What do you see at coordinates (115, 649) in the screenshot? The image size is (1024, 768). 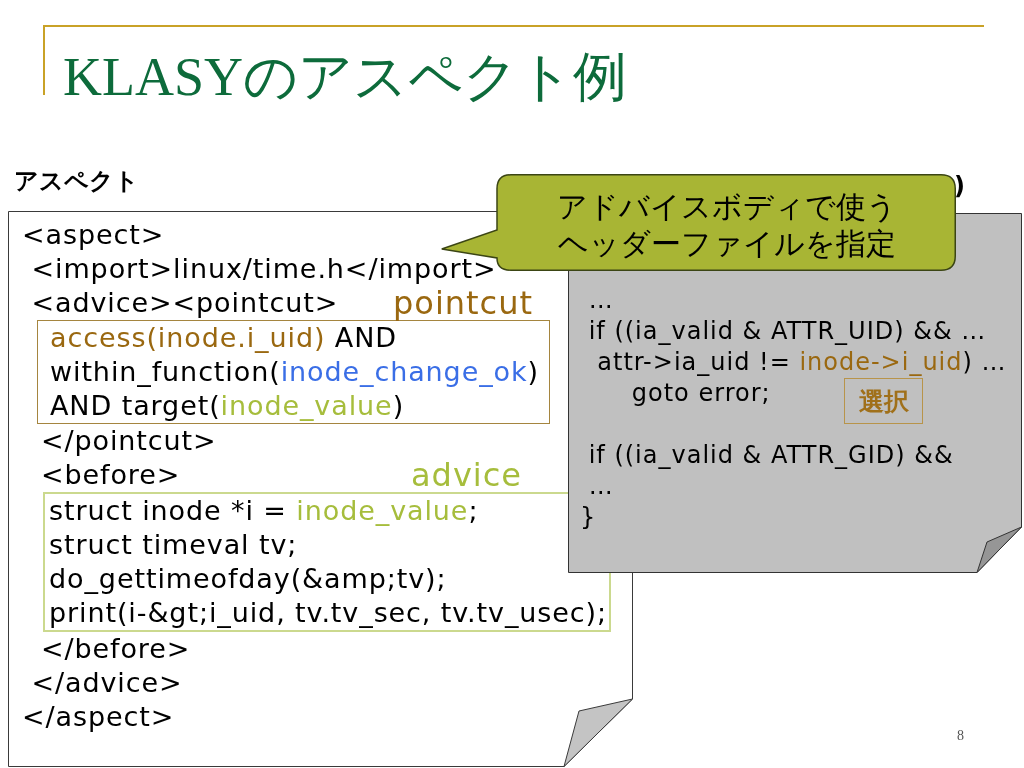 I see `code-line: </before>` at bounding box center [115, 649].